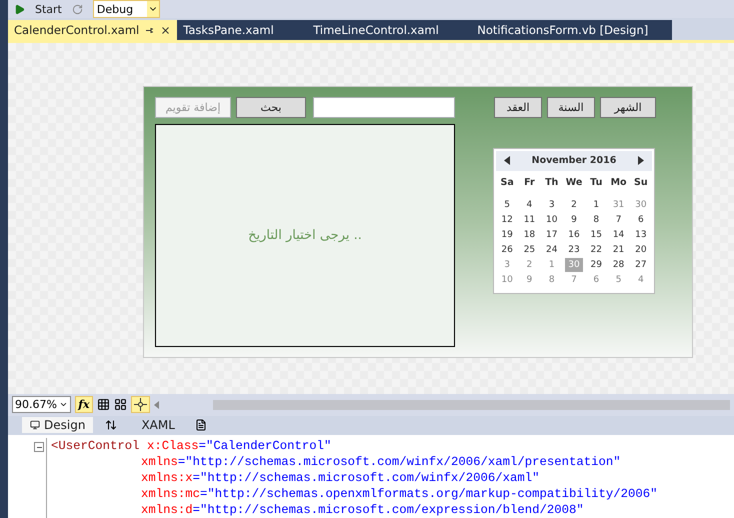  I want to click on close-icon, so click(166, 30).